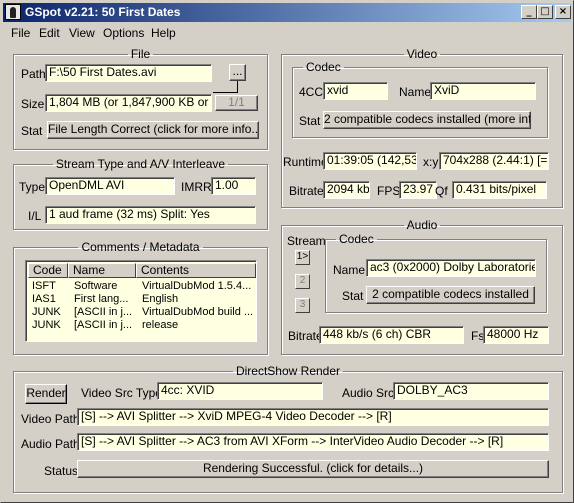 This screenshot has height=503, width=574. Describe the element at coordinates (48, 270) in the screenshot. I see `column-code: Code` at that location.